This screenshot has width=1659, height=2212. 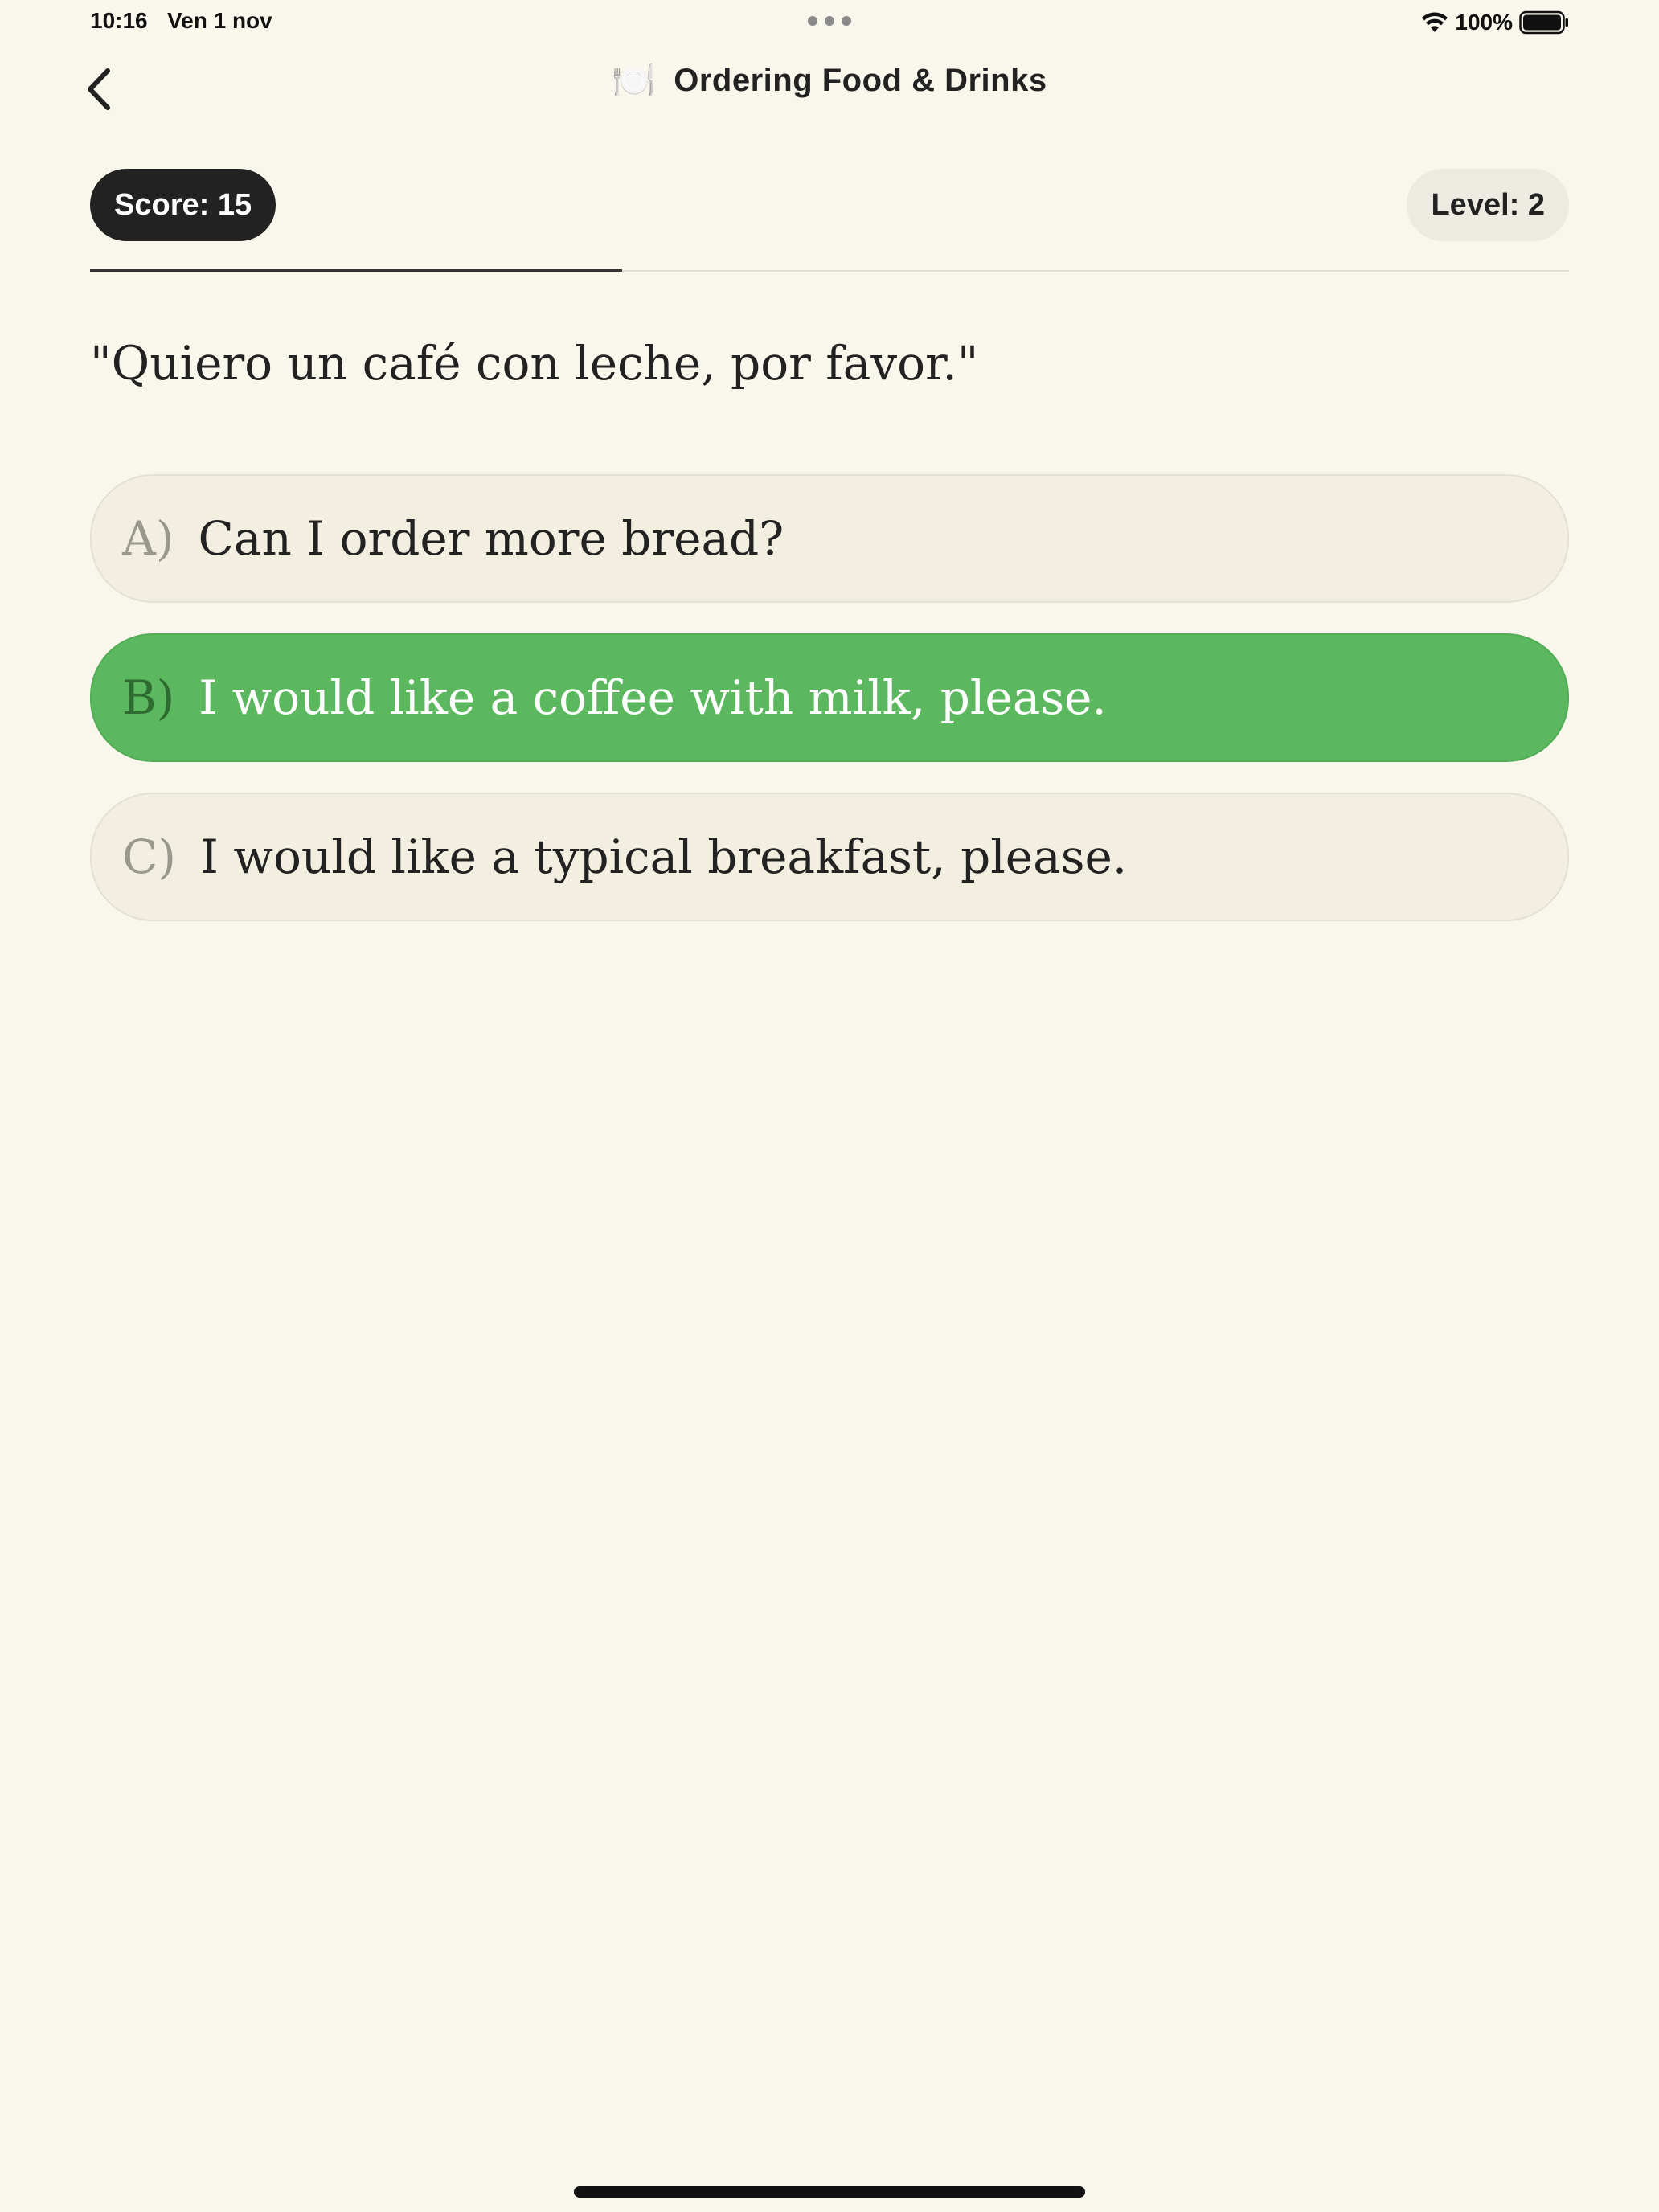 I want to click on status-time: 10:16, so click(x=119, y=20).